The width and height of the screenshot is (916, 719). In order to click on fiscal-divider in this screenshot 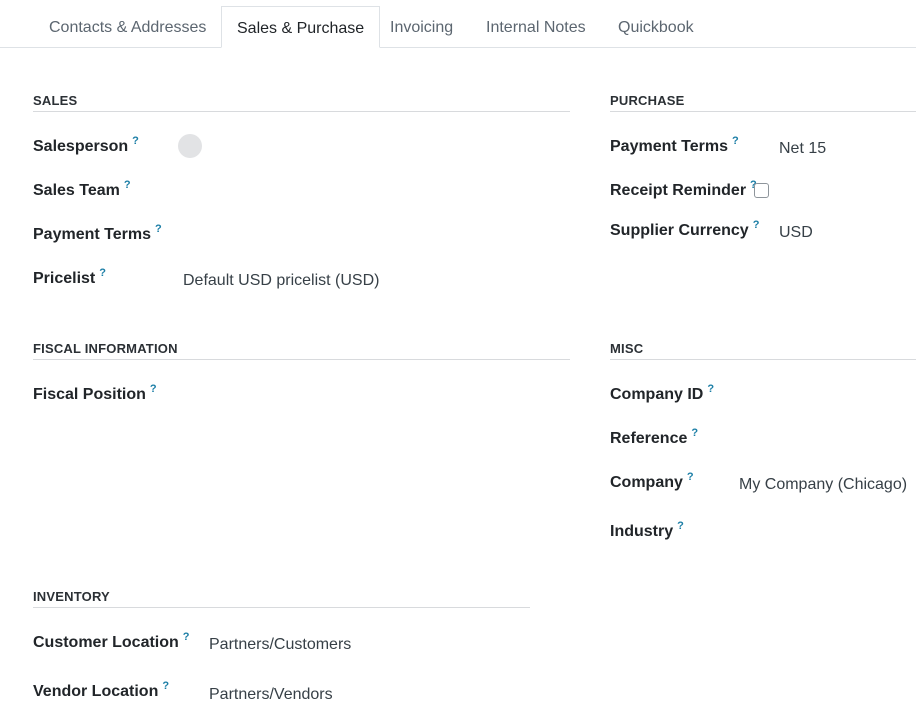, I will do `click(301, 359)`.